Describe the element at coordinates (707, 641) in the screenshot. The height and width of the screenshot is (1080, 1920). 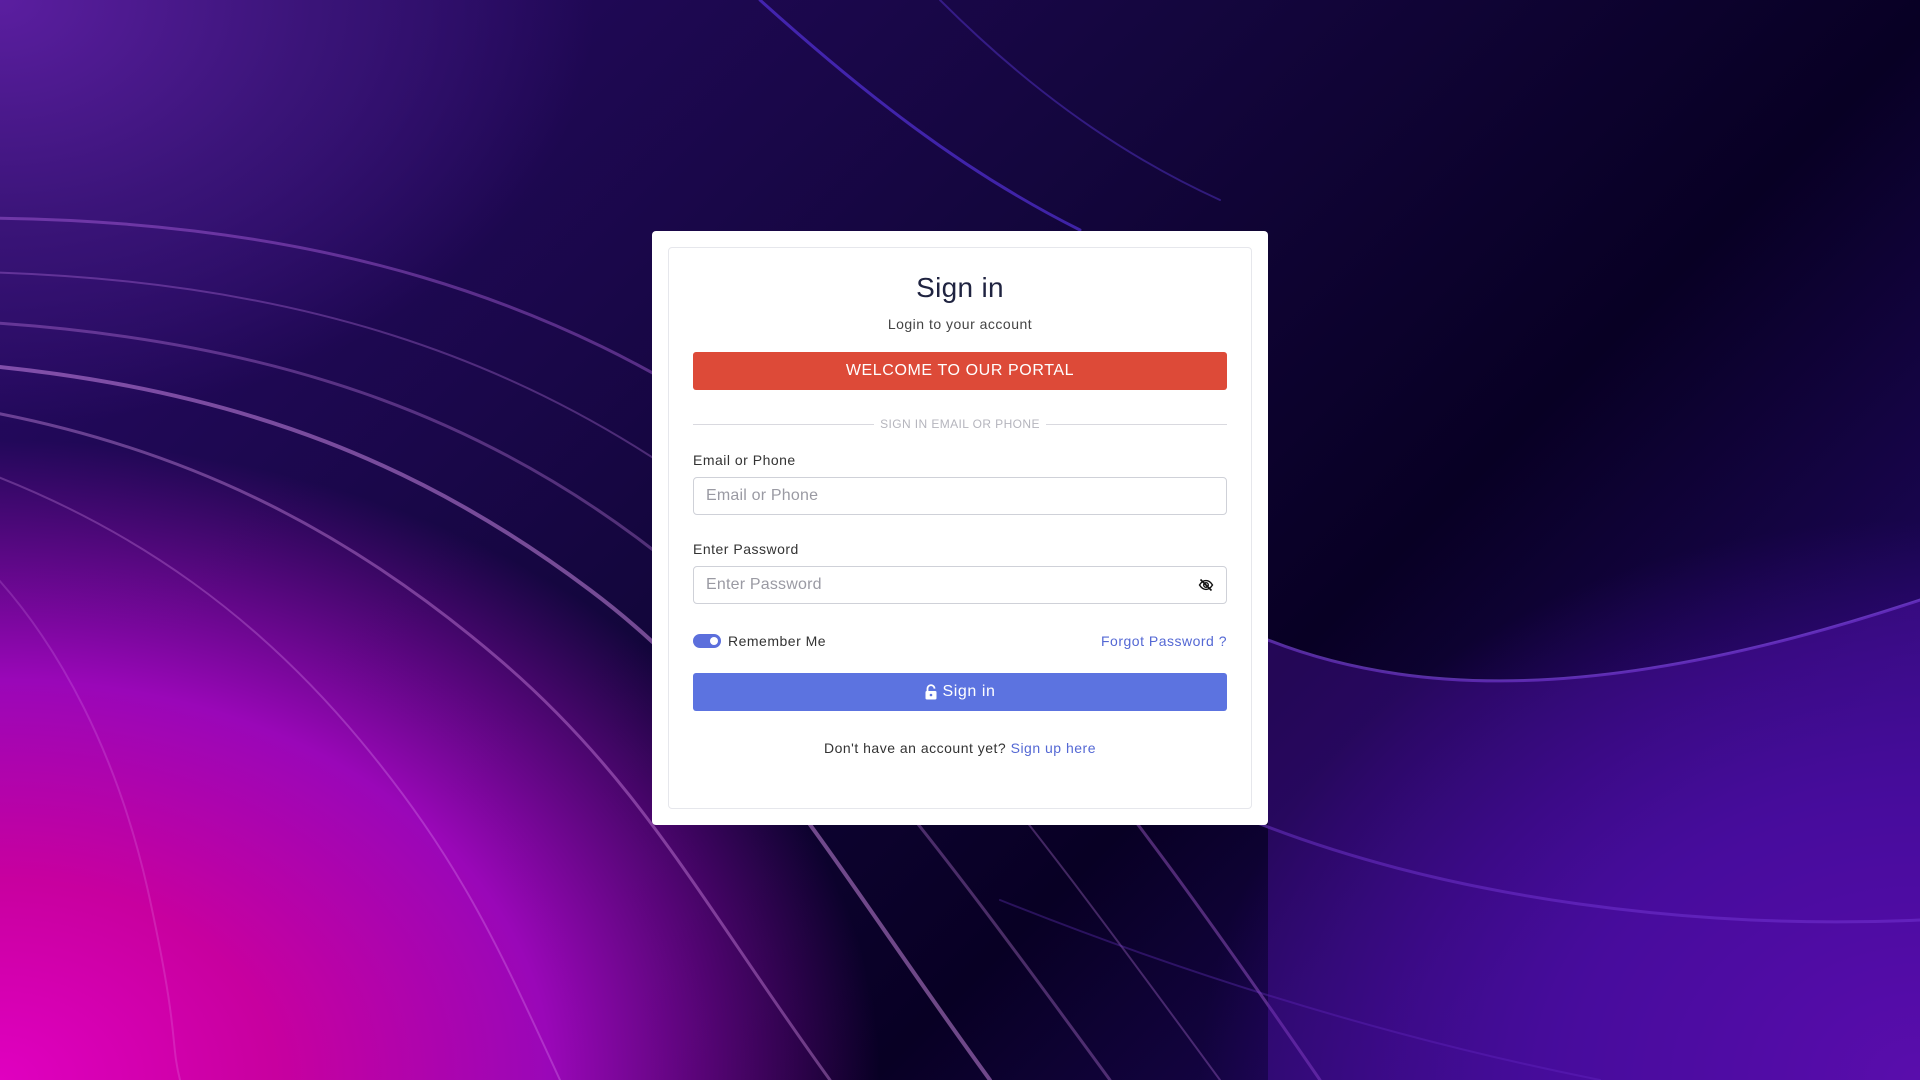
I see `remember-me-toggle` at that location.